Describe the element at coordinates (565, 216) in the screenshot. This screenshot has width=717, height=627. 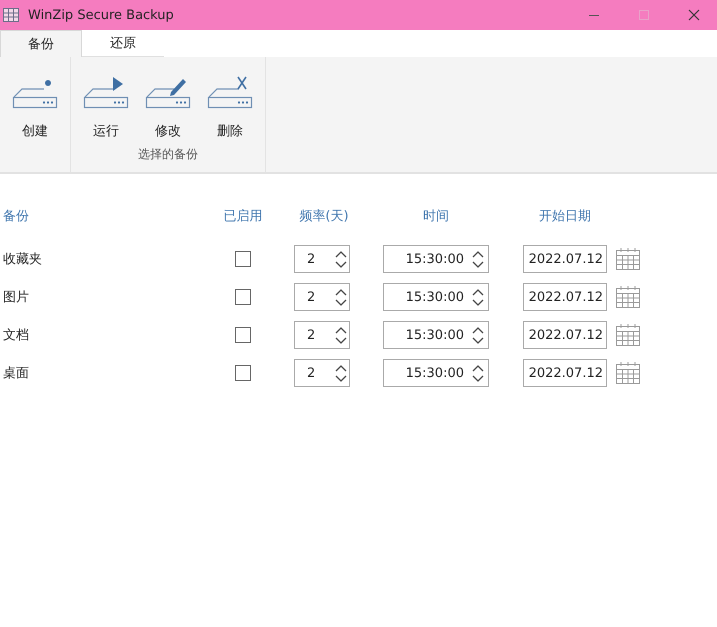
I see `column-header: 开始日期` at that location.